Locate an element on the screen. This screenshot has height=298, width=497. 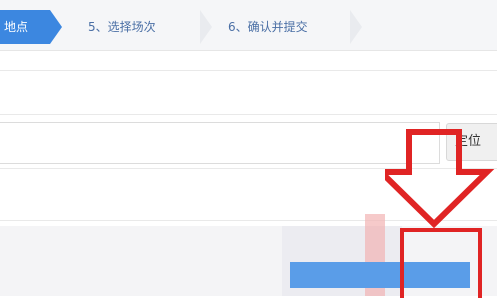
down-arrow-icon is located at coordinates (440, 178).